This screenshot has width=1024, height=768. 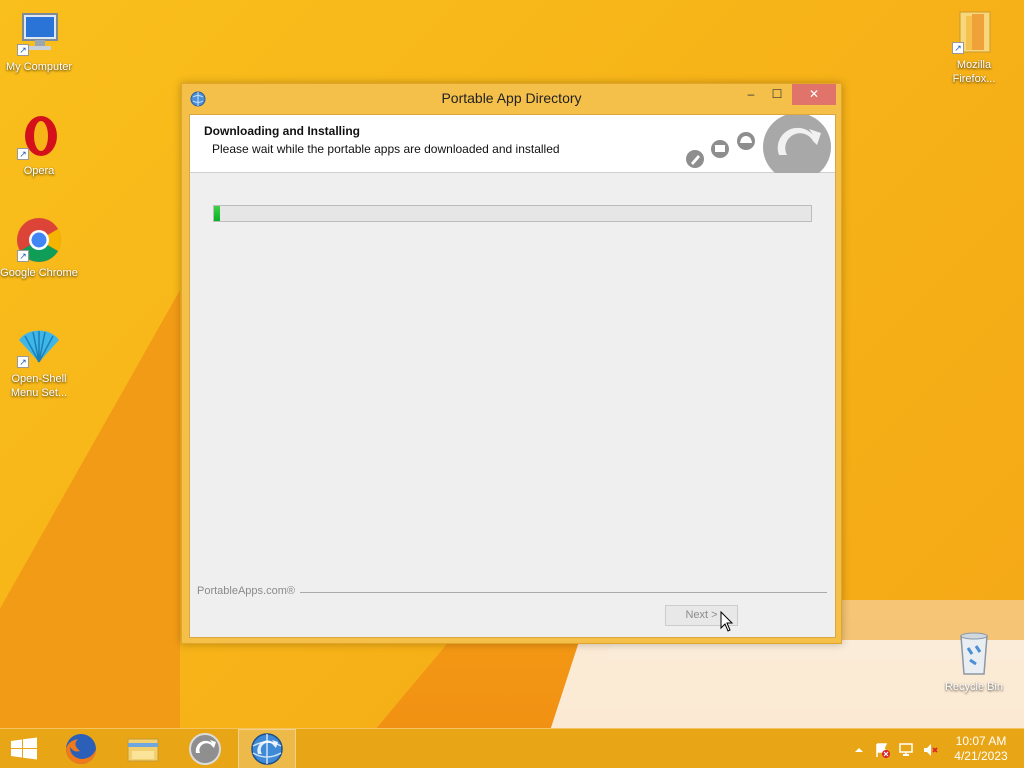 What do you see at coordinates (974, 687) in the screenshot?
I see `desktop-icon-label: Recycle Bin` at bounding box center [974, 687].